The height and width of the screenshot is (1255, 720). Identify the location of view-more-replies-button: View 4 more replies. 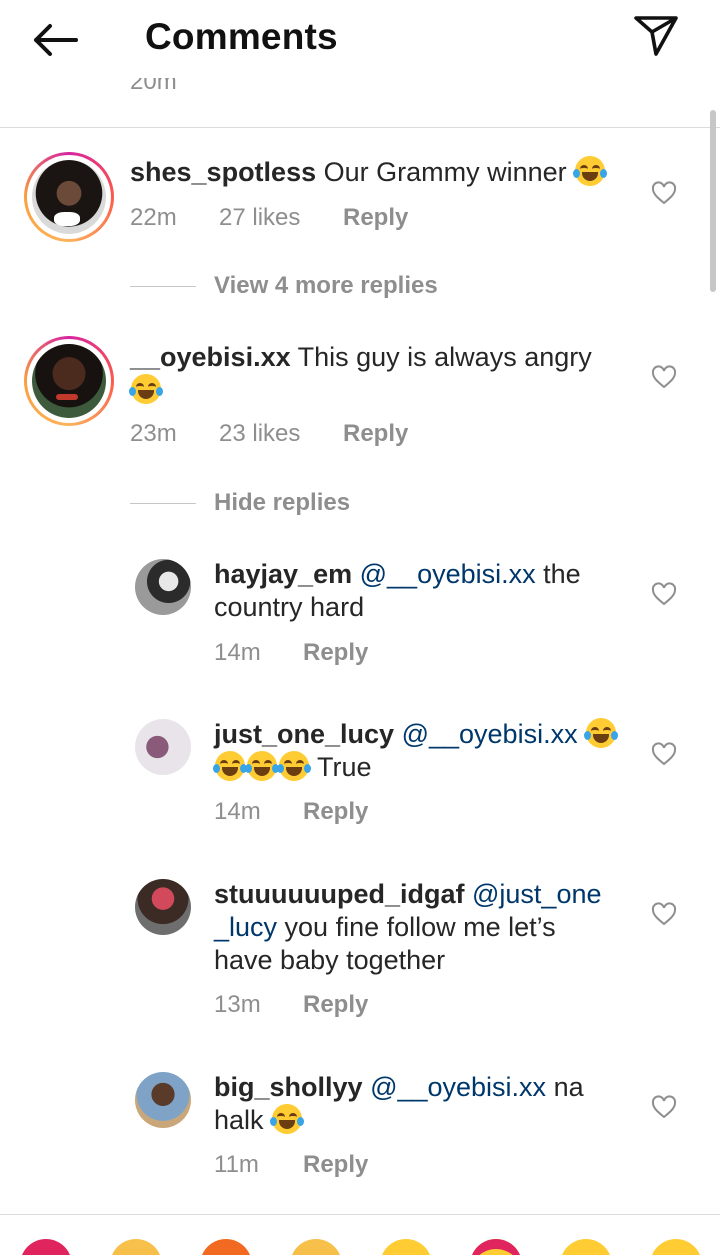
(284, 286).